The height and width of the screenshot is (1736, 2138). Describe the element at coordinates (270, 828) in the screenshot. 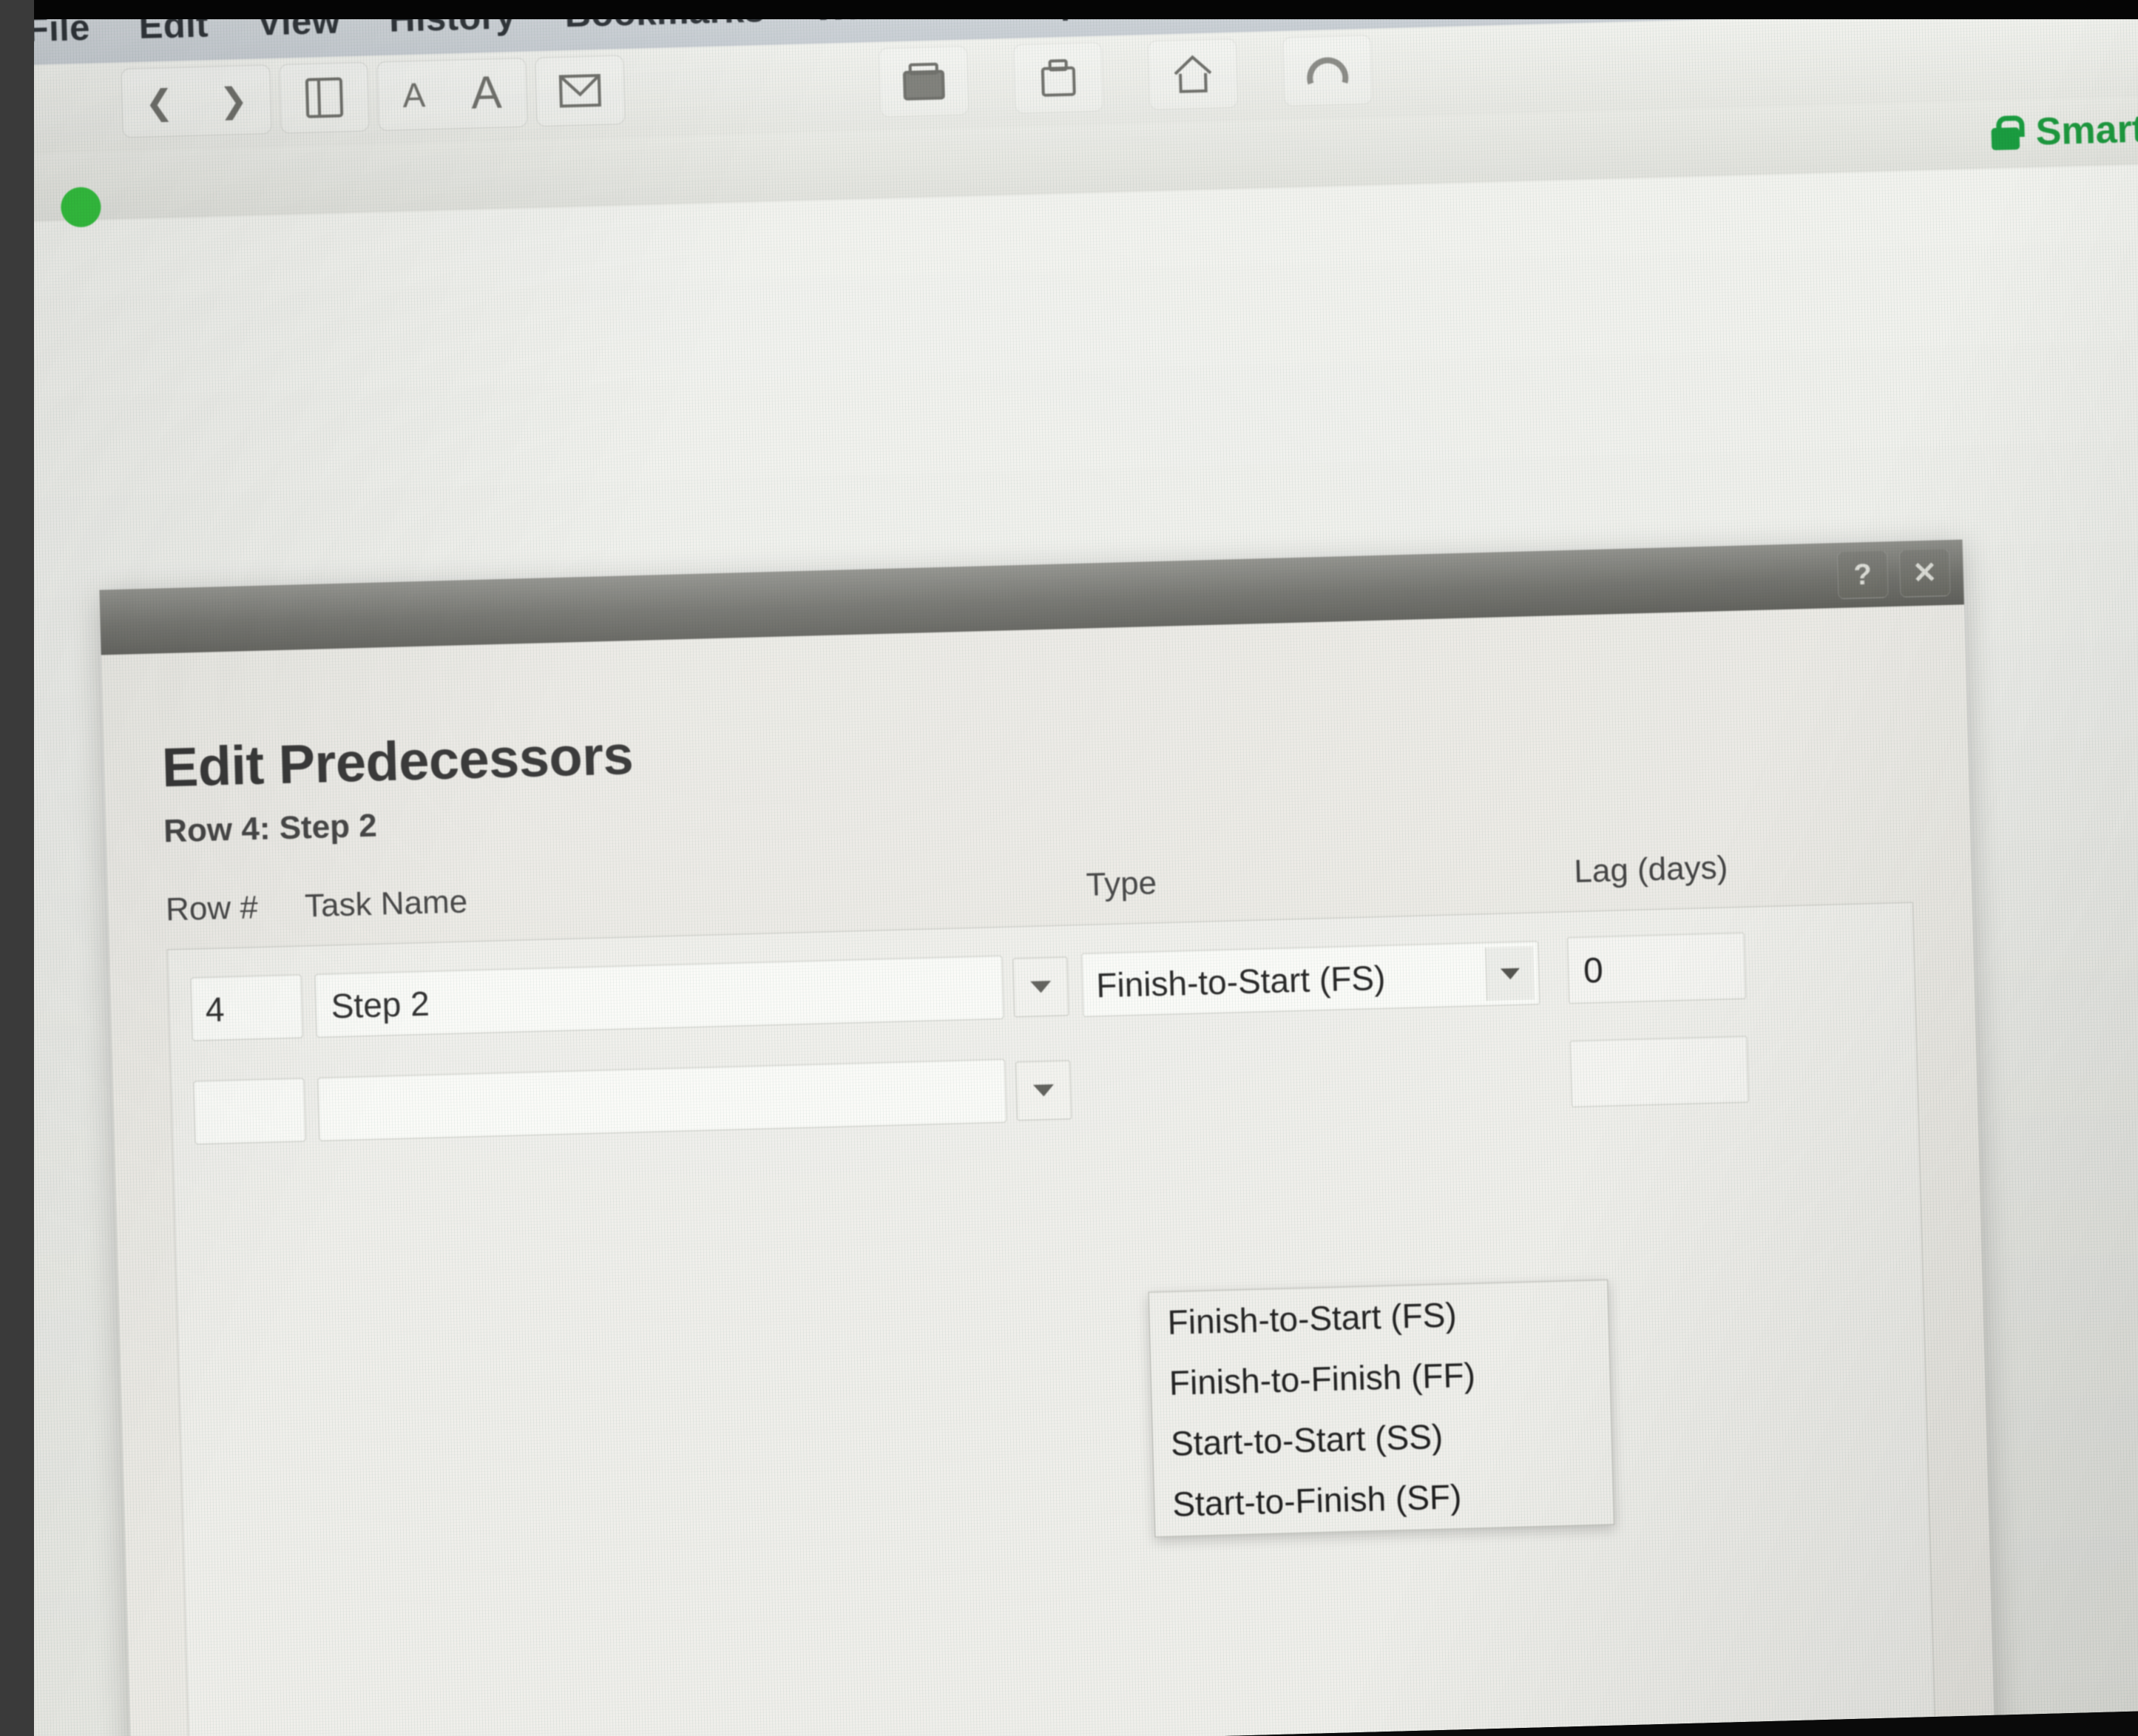

I see `dialog-subtitle: Row 4: Step 2` at that location.